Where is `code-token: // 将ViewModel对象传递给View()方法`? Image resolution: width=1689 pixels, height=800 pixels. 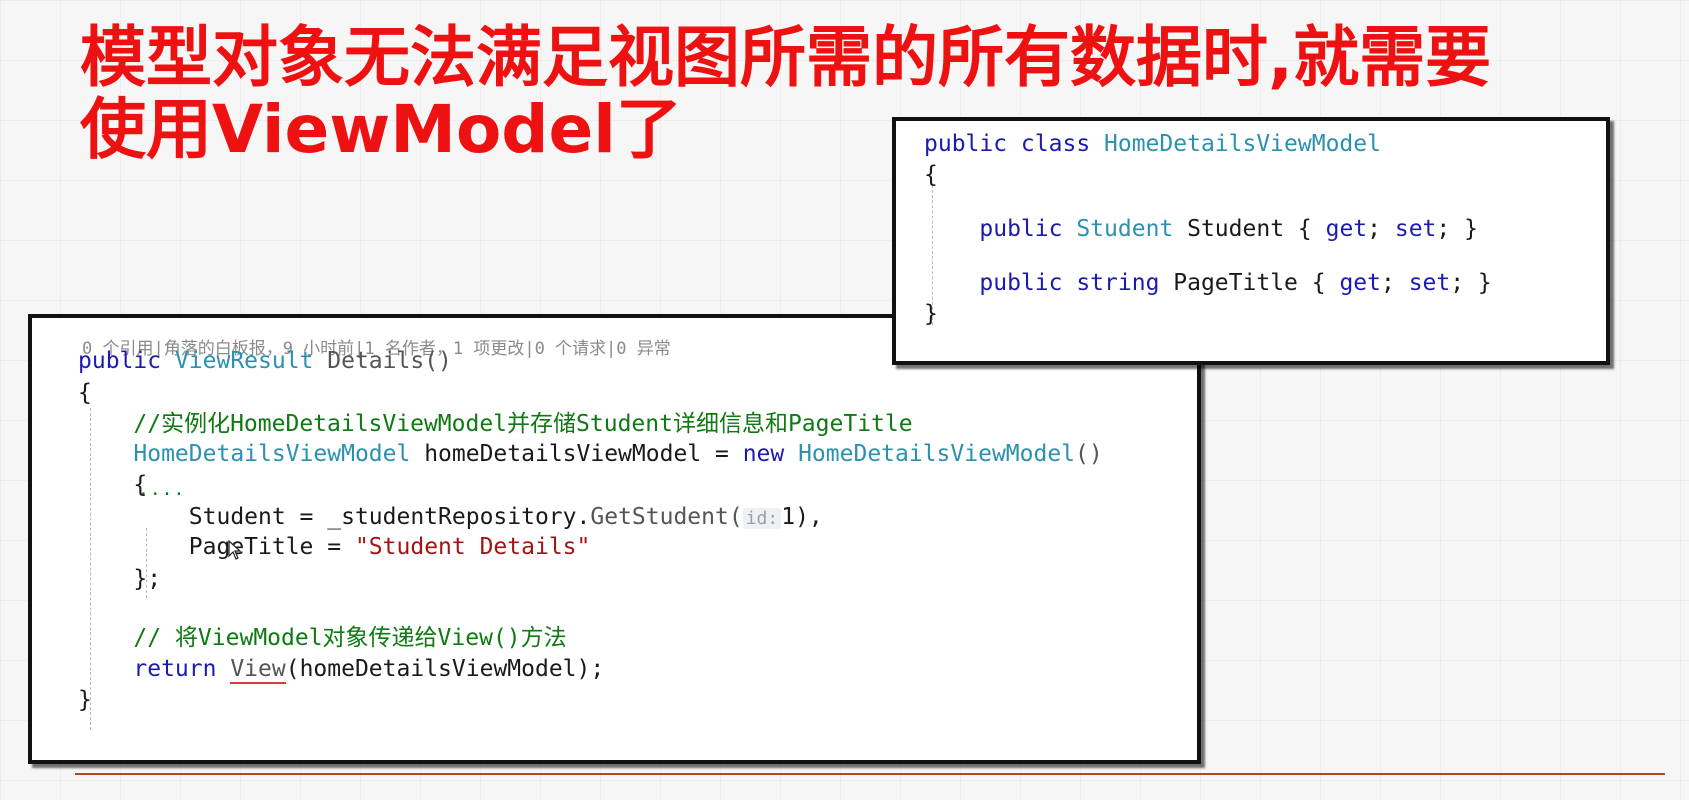
code-token: // 将ViewModel对象传递给View()方法 is located at coordinates (322, 638).